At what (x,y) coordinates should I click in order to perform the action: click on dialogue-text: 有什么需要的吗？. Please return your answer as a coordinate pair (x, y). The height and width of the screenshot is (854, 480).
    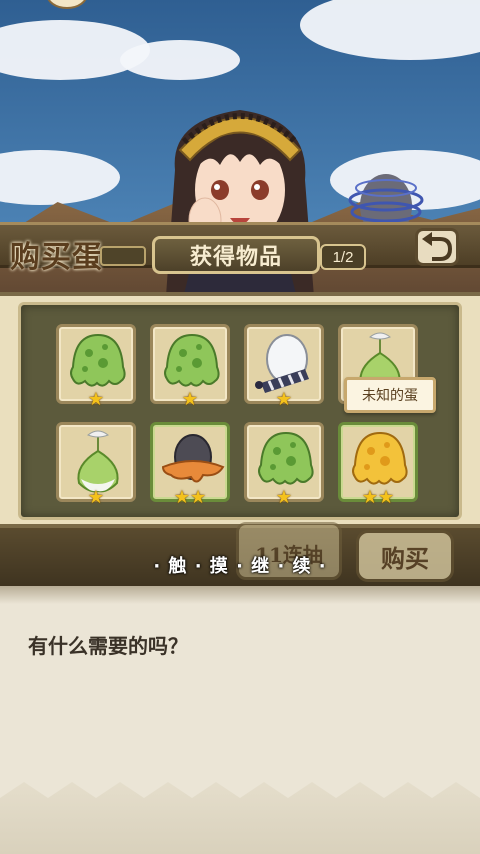
    Looking at the image, I should click on (108, 646).